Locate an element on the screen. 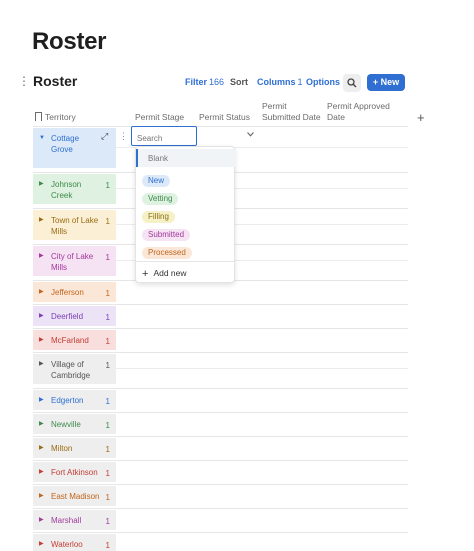 The image size is (474, 551). territory-name: Village of Cambridge is located at coordinates (71, 370).